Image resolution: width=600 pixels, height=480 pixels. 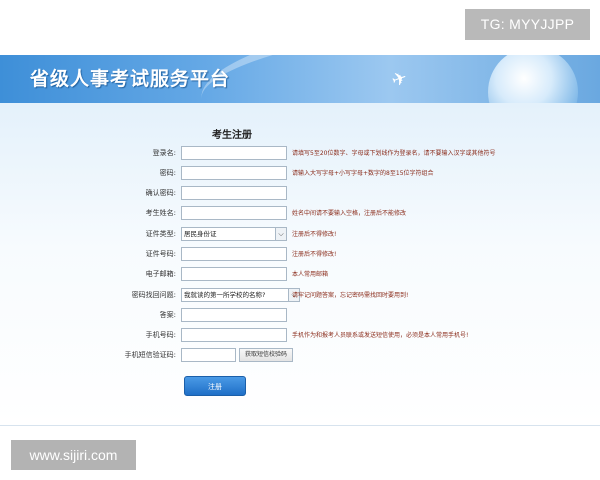 I want to click on row-password: 密码: 请输入大写字母+小写字母+数字的8至15位字符组合, so click(x=300, y=174).